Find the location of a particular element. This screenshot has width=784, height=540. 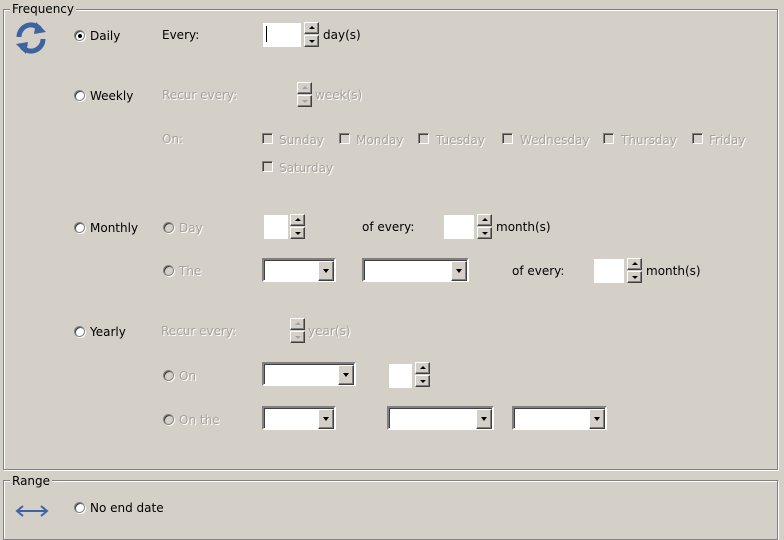

thursday-checkbox is located at coordinates (608, 138).